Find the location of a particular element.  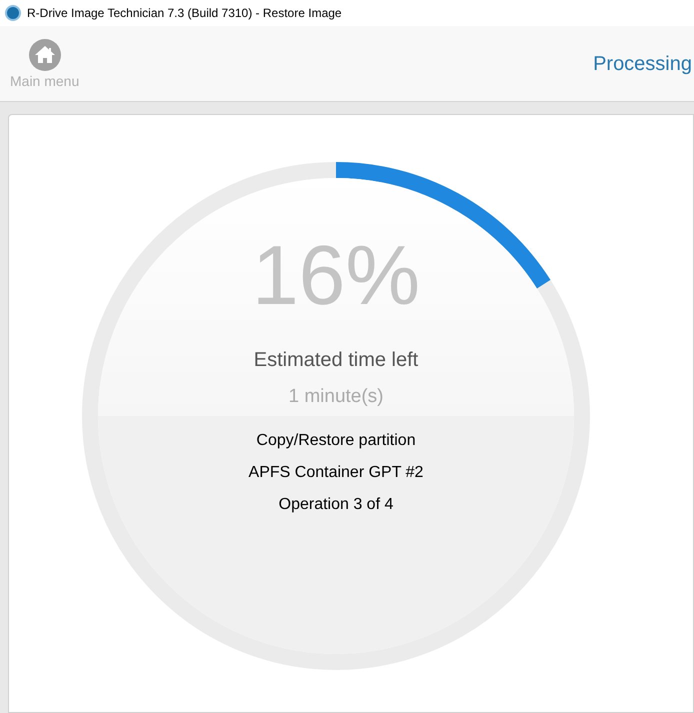

home-icon is located at coordinates (44, 55).